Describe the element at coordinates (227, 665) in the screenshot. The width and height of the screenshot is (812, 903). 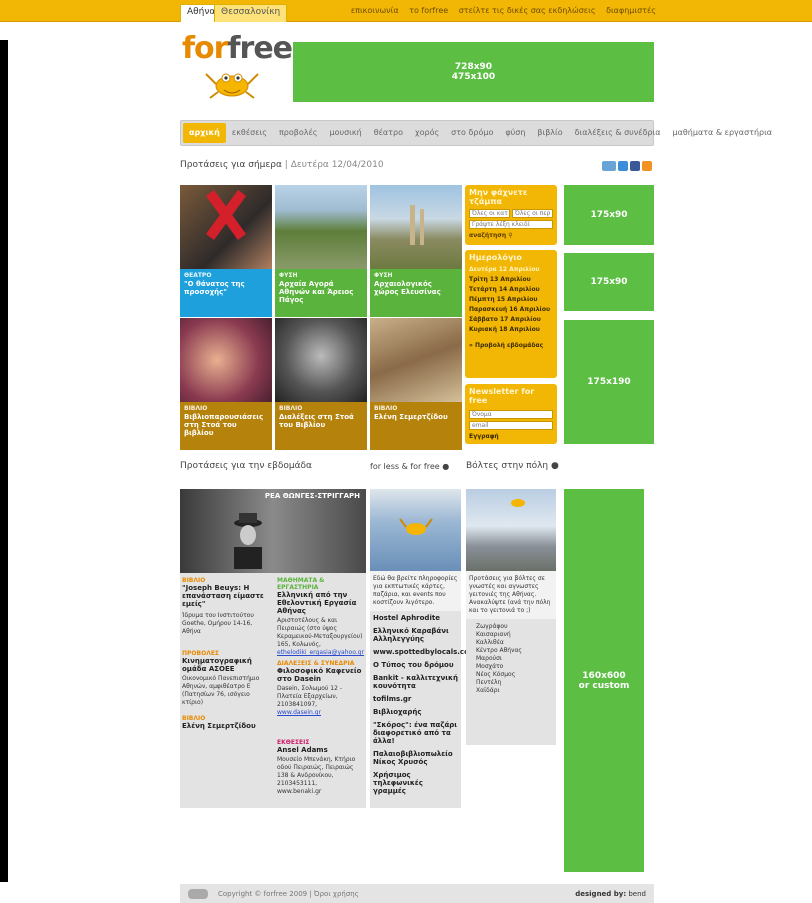
I see `event-title: Κινηματογραφική ομάδα ΑΣΟΕΕ` at that location.